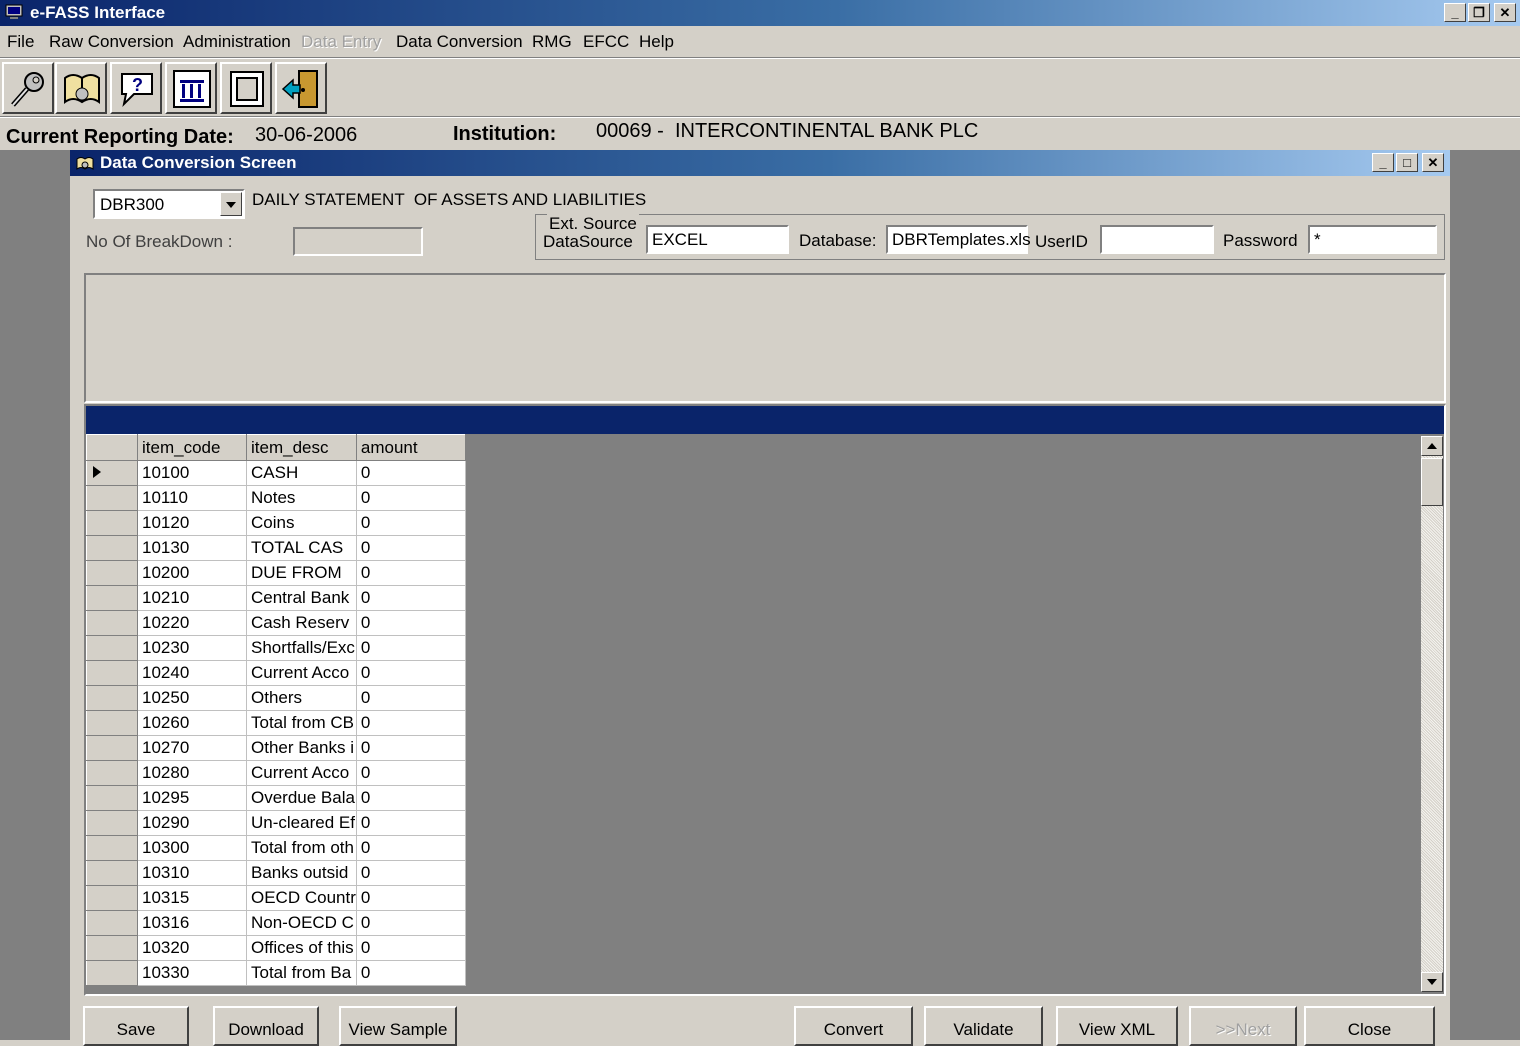 This screenshot has width=1520, height=1046. What do you see at coordinates (301, 473) in the screenshot?
I see `item-desc-cell: CASH` at bounding box center [301, 473].